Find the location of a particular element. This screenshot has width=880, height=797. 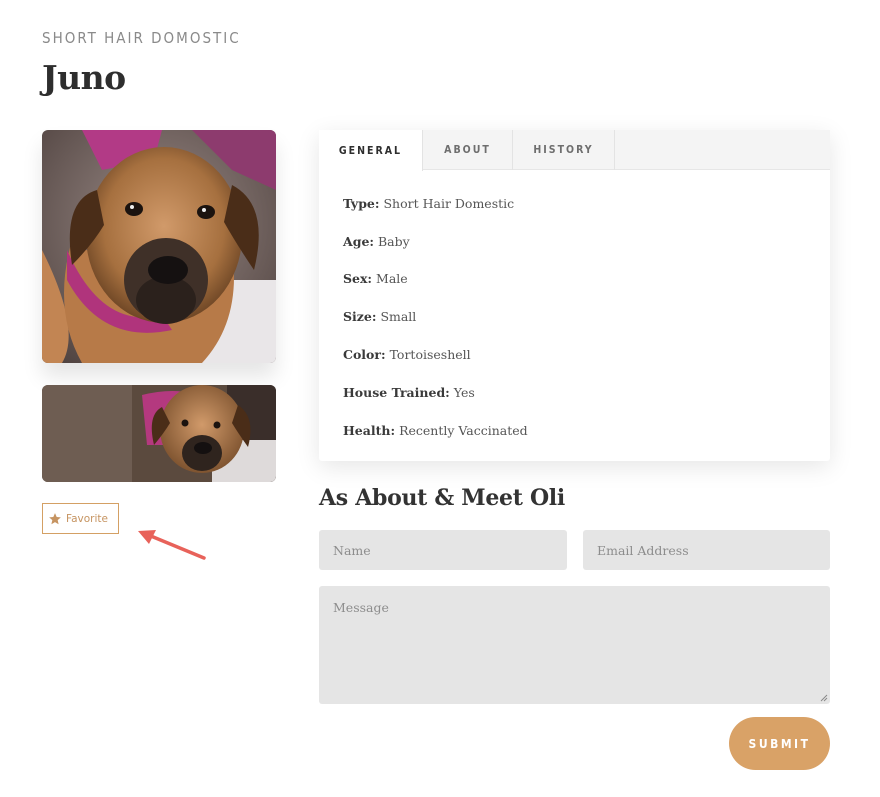

email-input is located at coordinates (706, 550).